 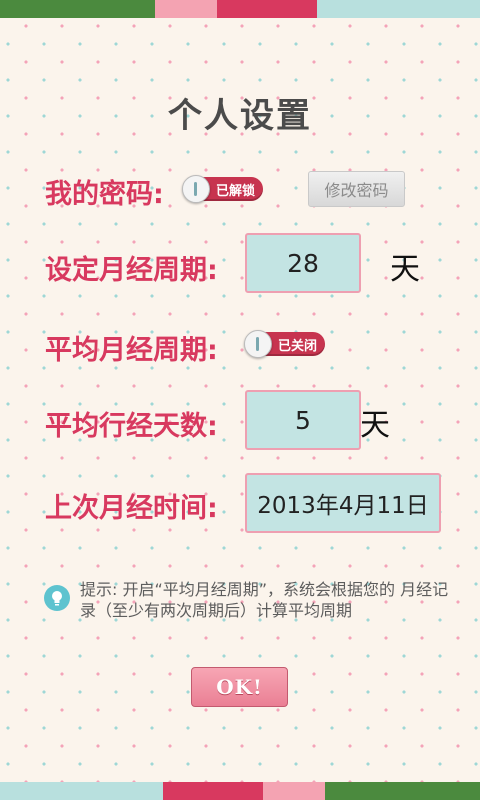 I want to click on avg-cycle-toggle: 已关闭, so click(x=285, y=344).